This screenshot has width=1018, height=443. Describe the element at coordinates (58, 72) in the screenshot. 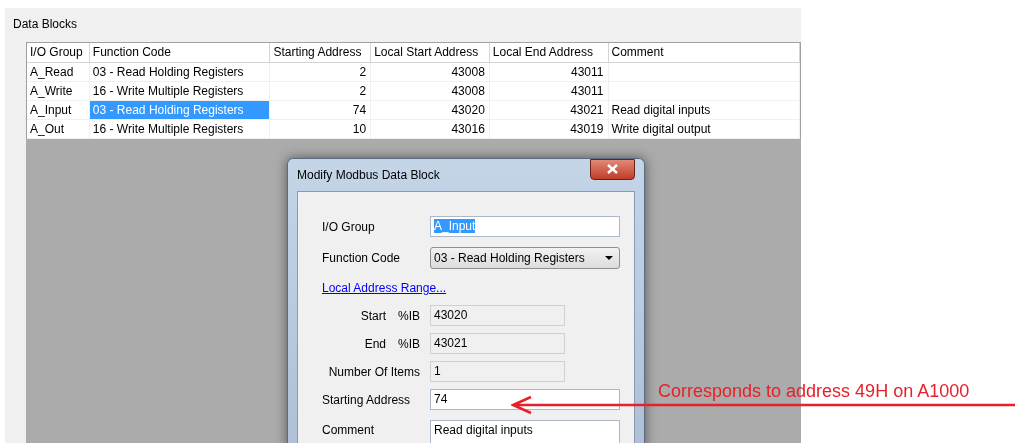

I see `table-cell: A_Read` at that location.